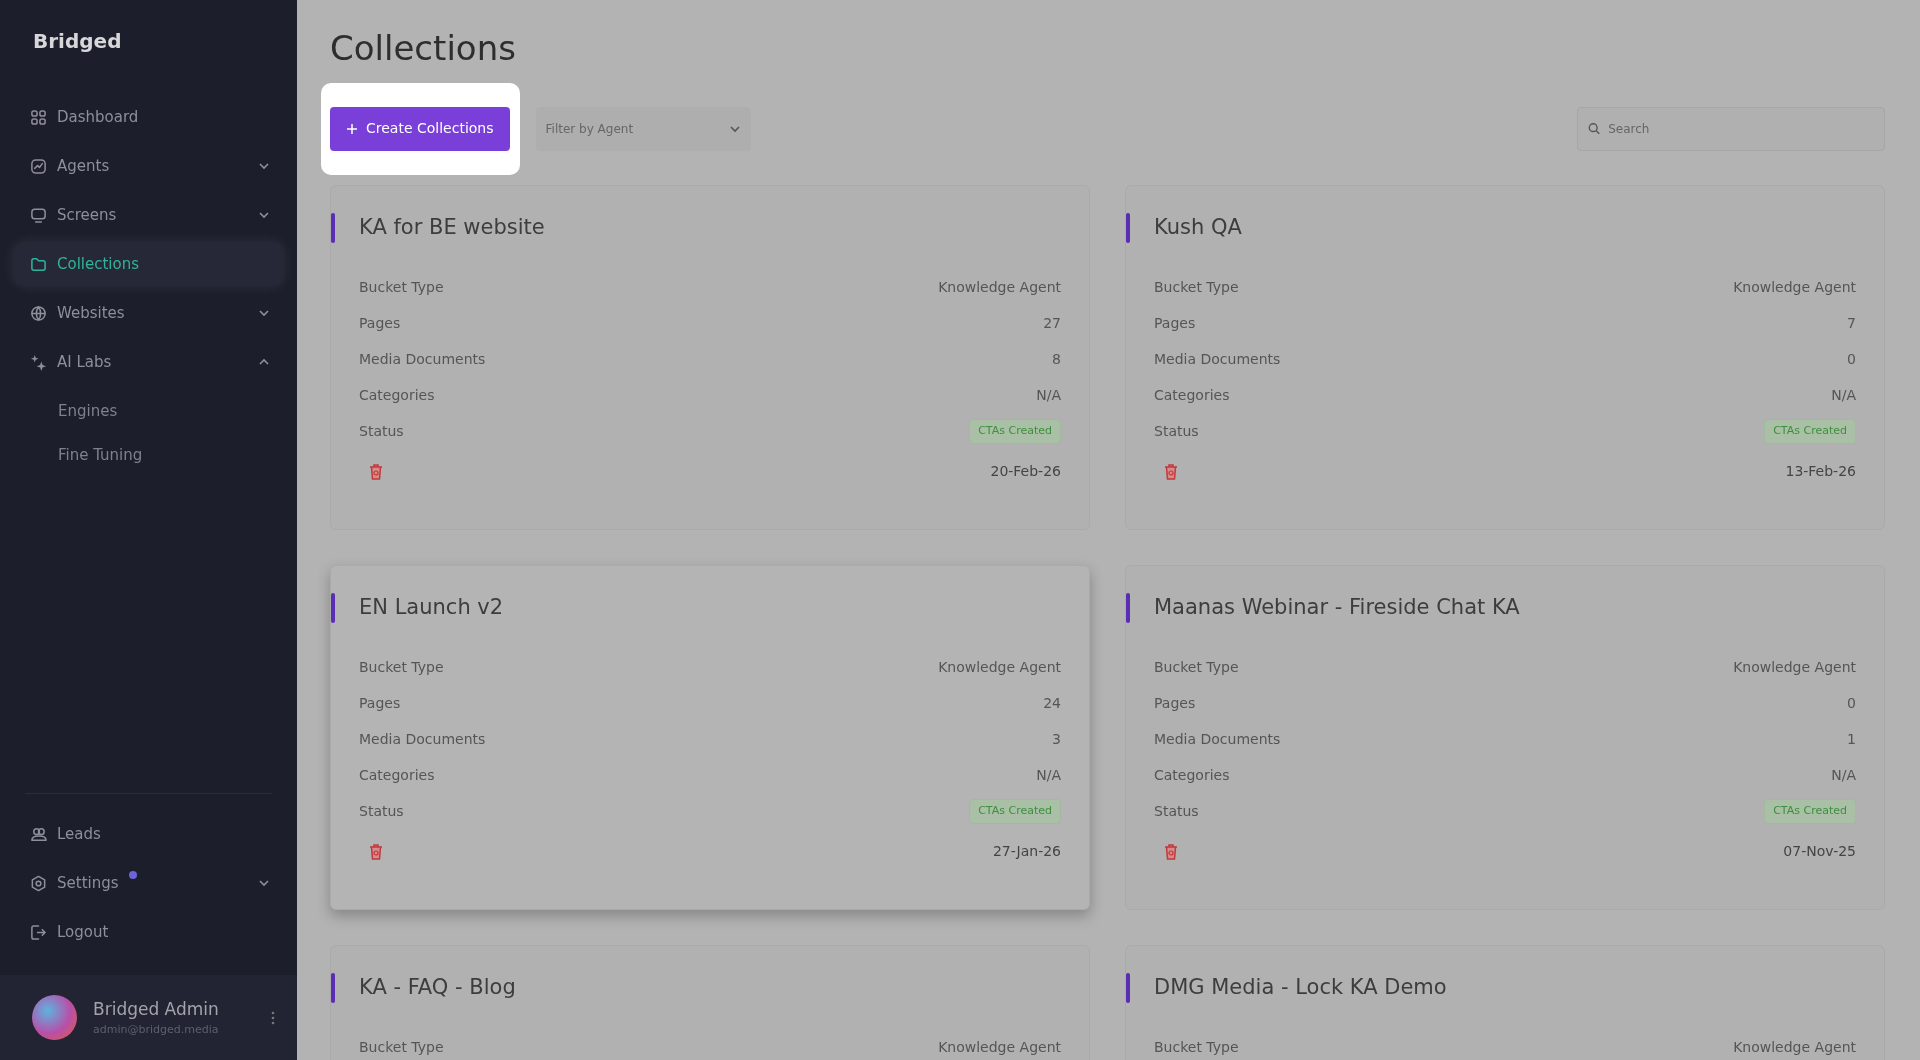 Image resolution: width=1920 pixels, height=1060 pixels. What do you see at coordinates (1052, 703) in the screenshot?
I see `field-value: 24` at bounding box center [1052, 703].